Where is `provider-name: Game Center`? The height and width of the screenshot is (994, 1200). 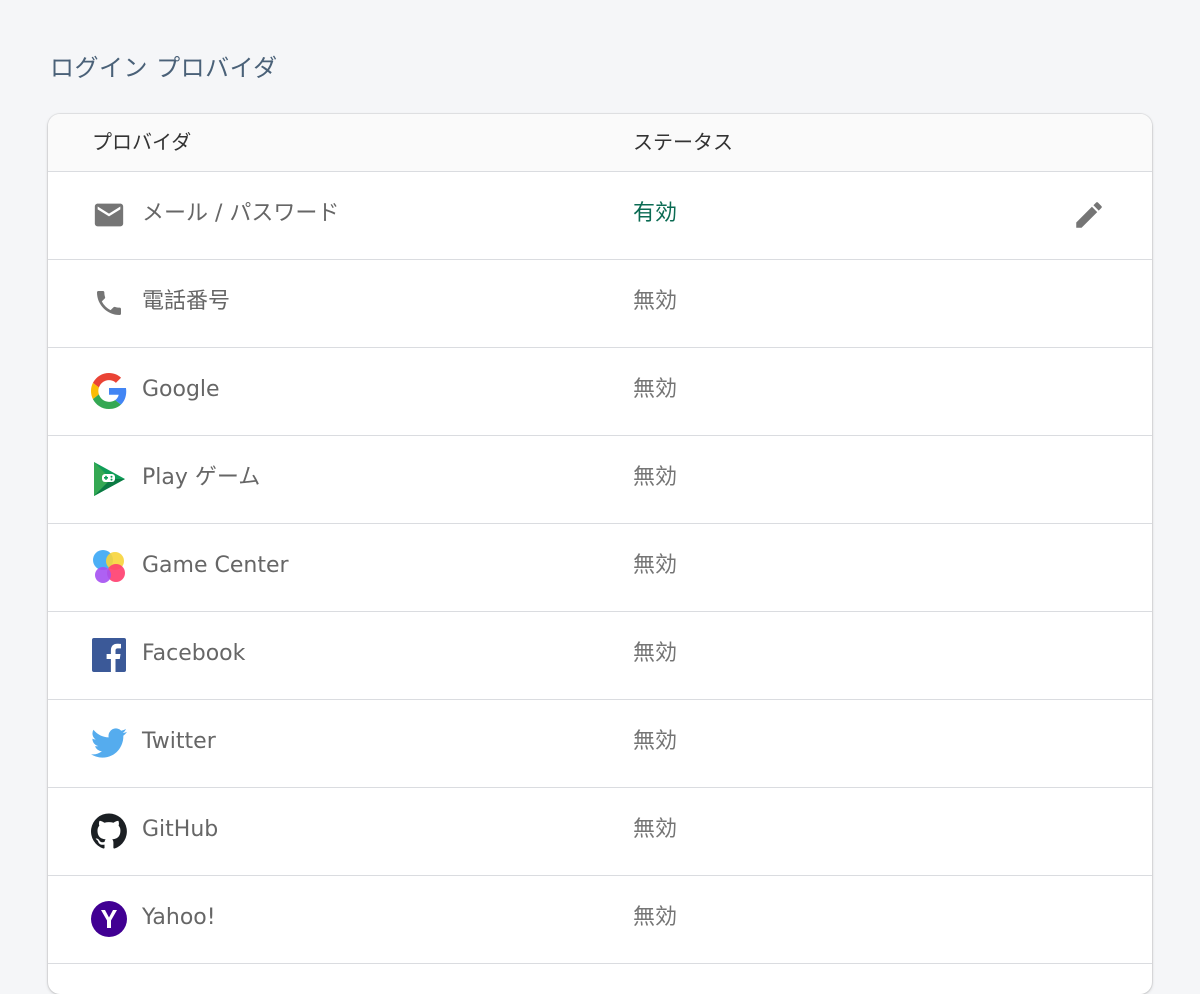 provider-name: Game Center is located at coordinates (215, 565).